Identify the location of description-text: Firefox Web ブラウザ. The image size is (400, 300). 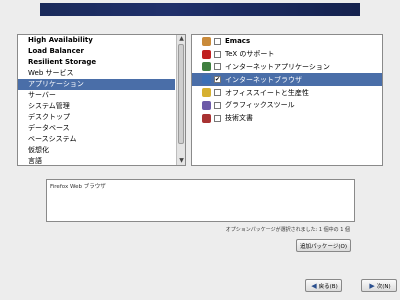
(78, 187).